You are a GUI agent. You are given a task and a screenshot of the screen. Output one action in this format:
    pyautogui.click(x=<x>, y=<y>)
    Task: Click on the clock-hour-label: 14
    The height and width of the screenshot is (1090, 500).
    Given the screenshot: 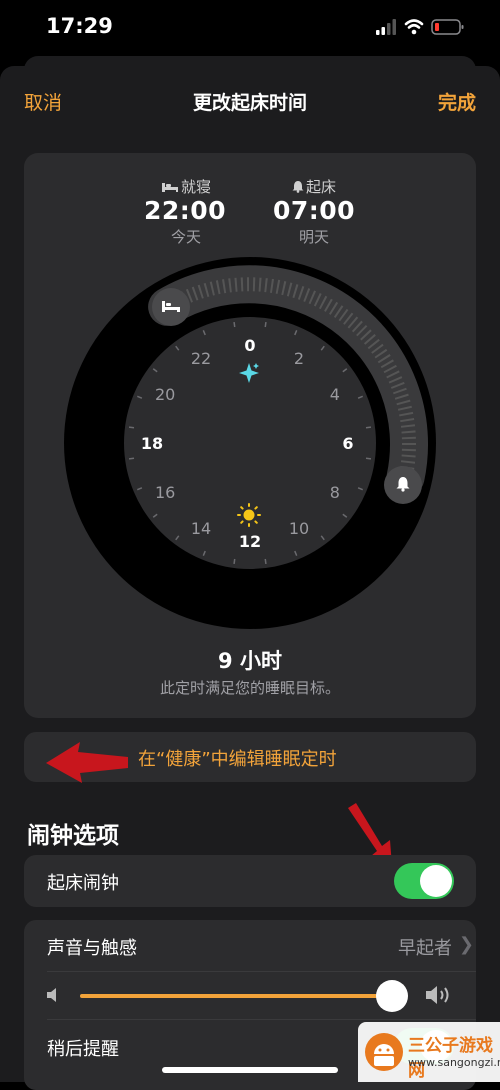 What is the action you would take?
    pyautogui.click(x=201, y=528)
    